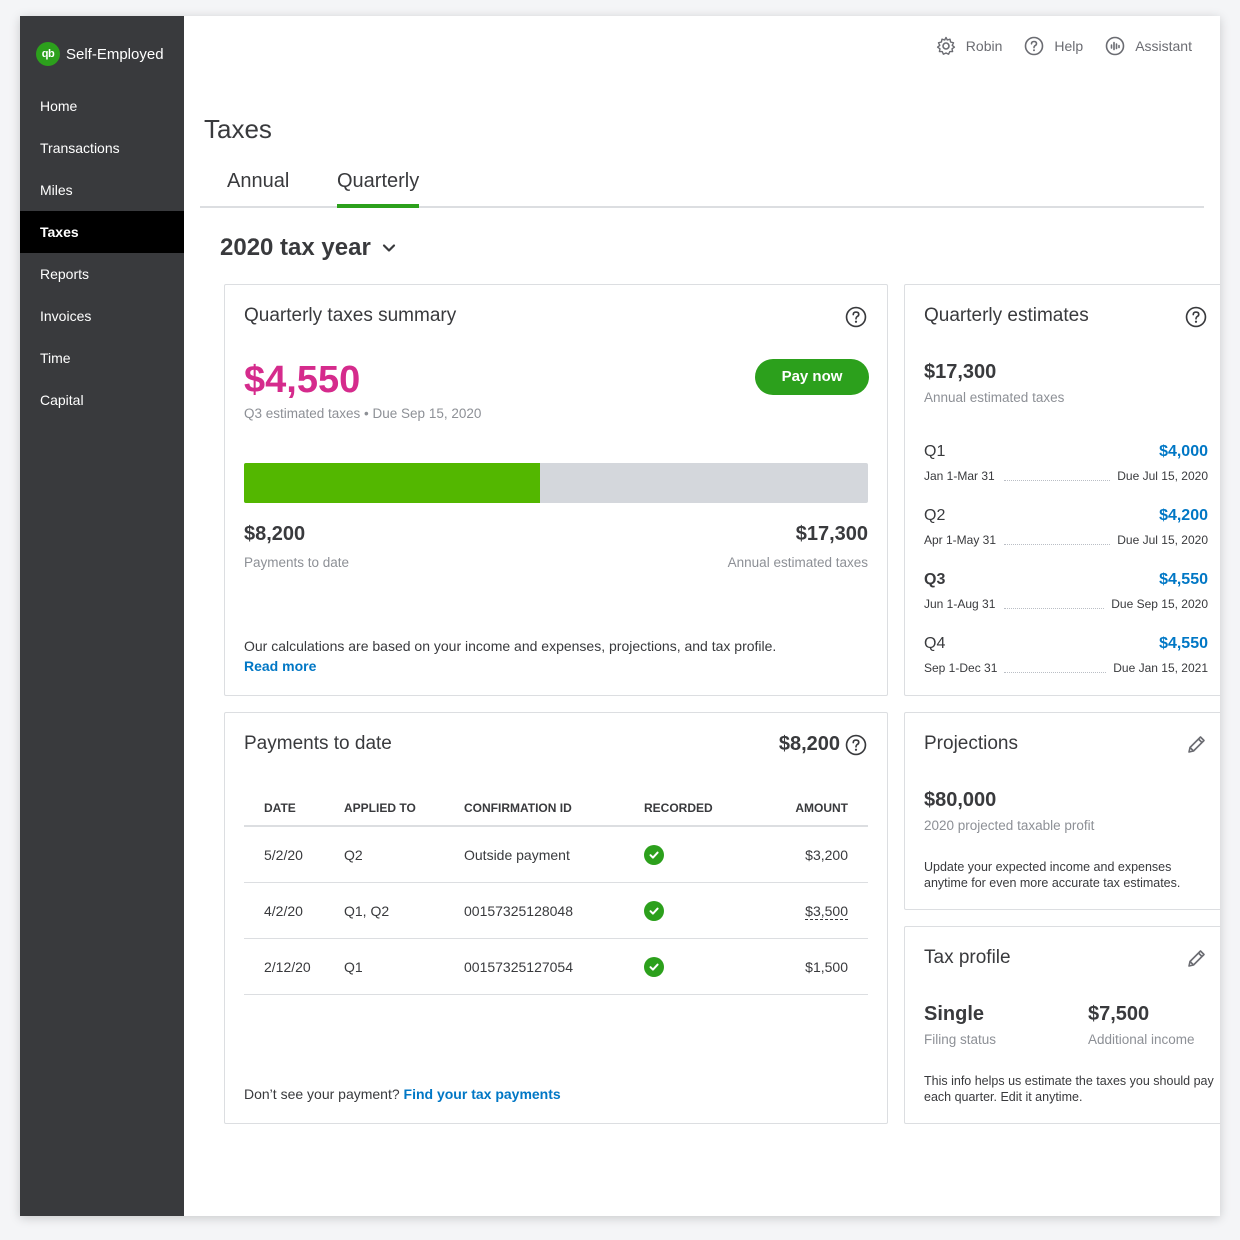 This screenshot has height=1240, width=1240. I want to click on projected-profit-amount: $80,000, so click(960, 800).